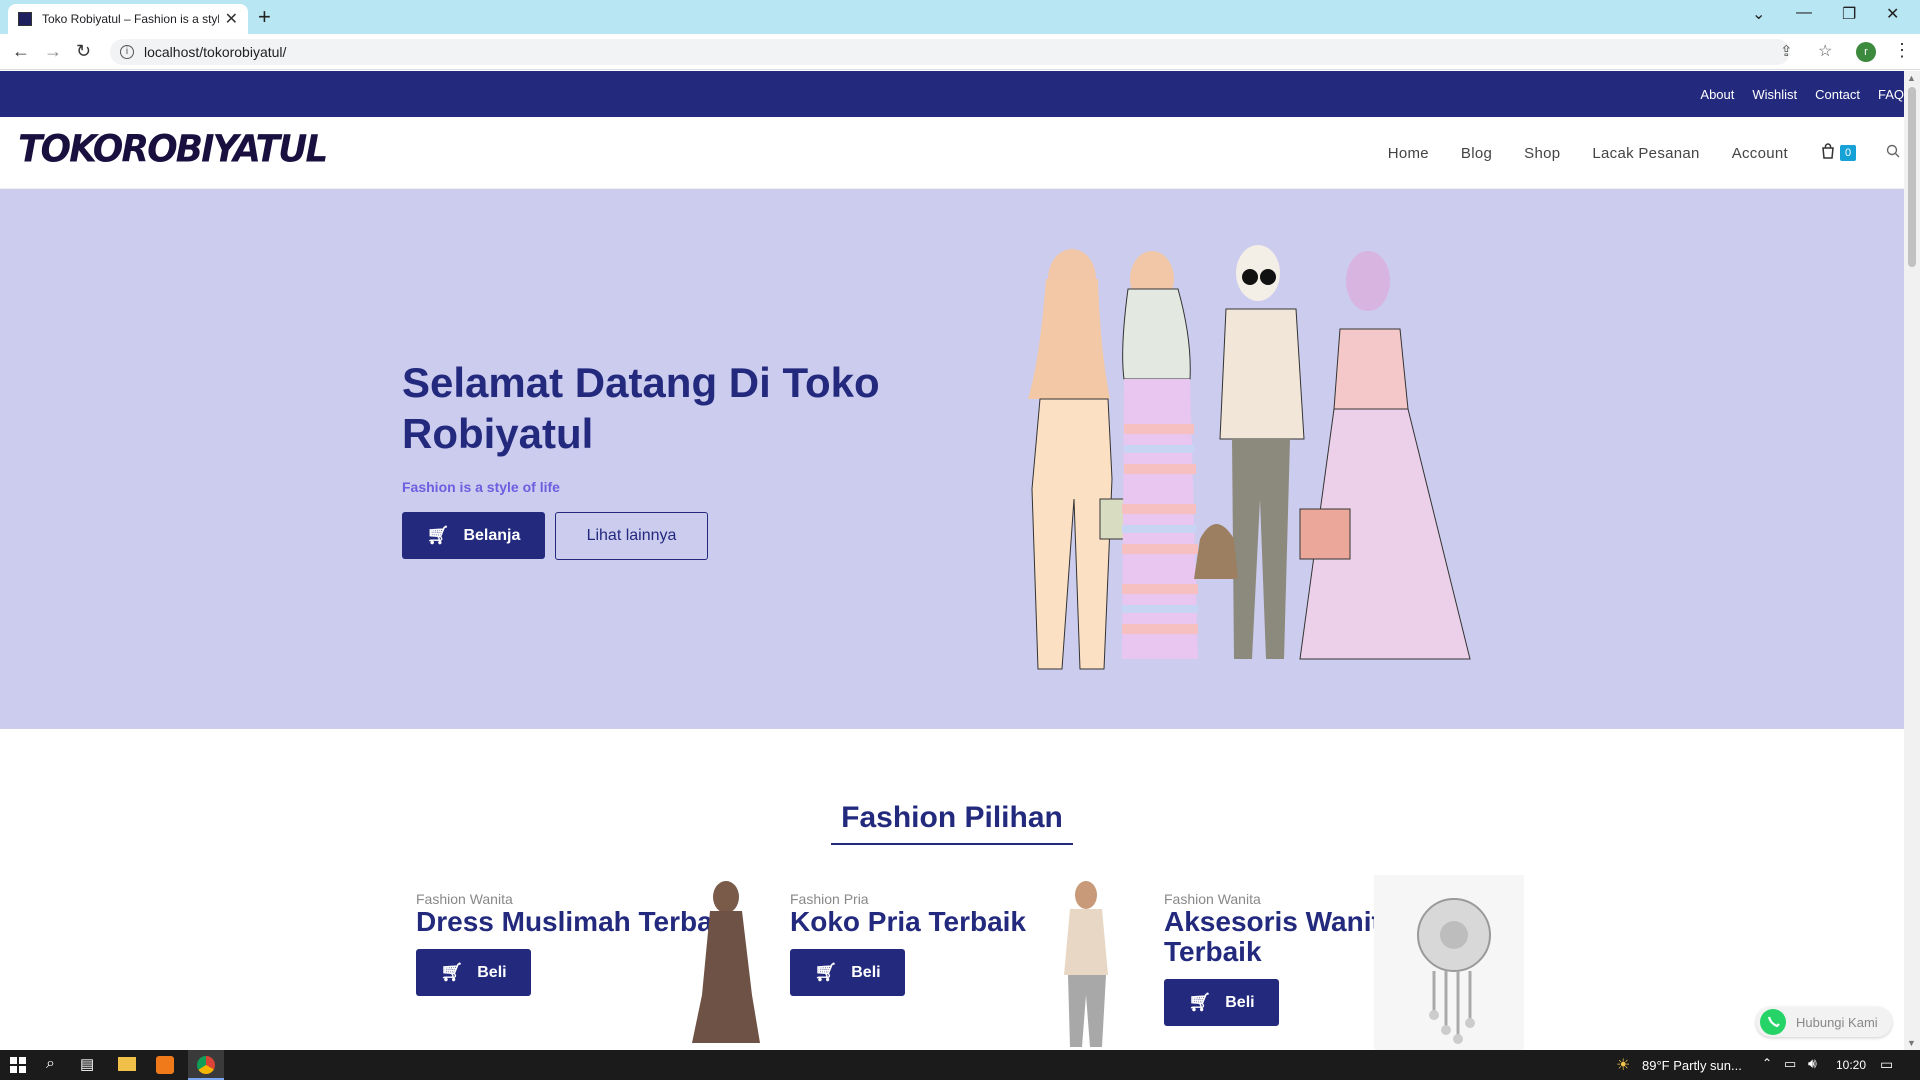  What do you see at coordinates (1902, 50) in the screenshot?
I see `browser-menu-icon: ⋮` at bounding box center [1902, 50].